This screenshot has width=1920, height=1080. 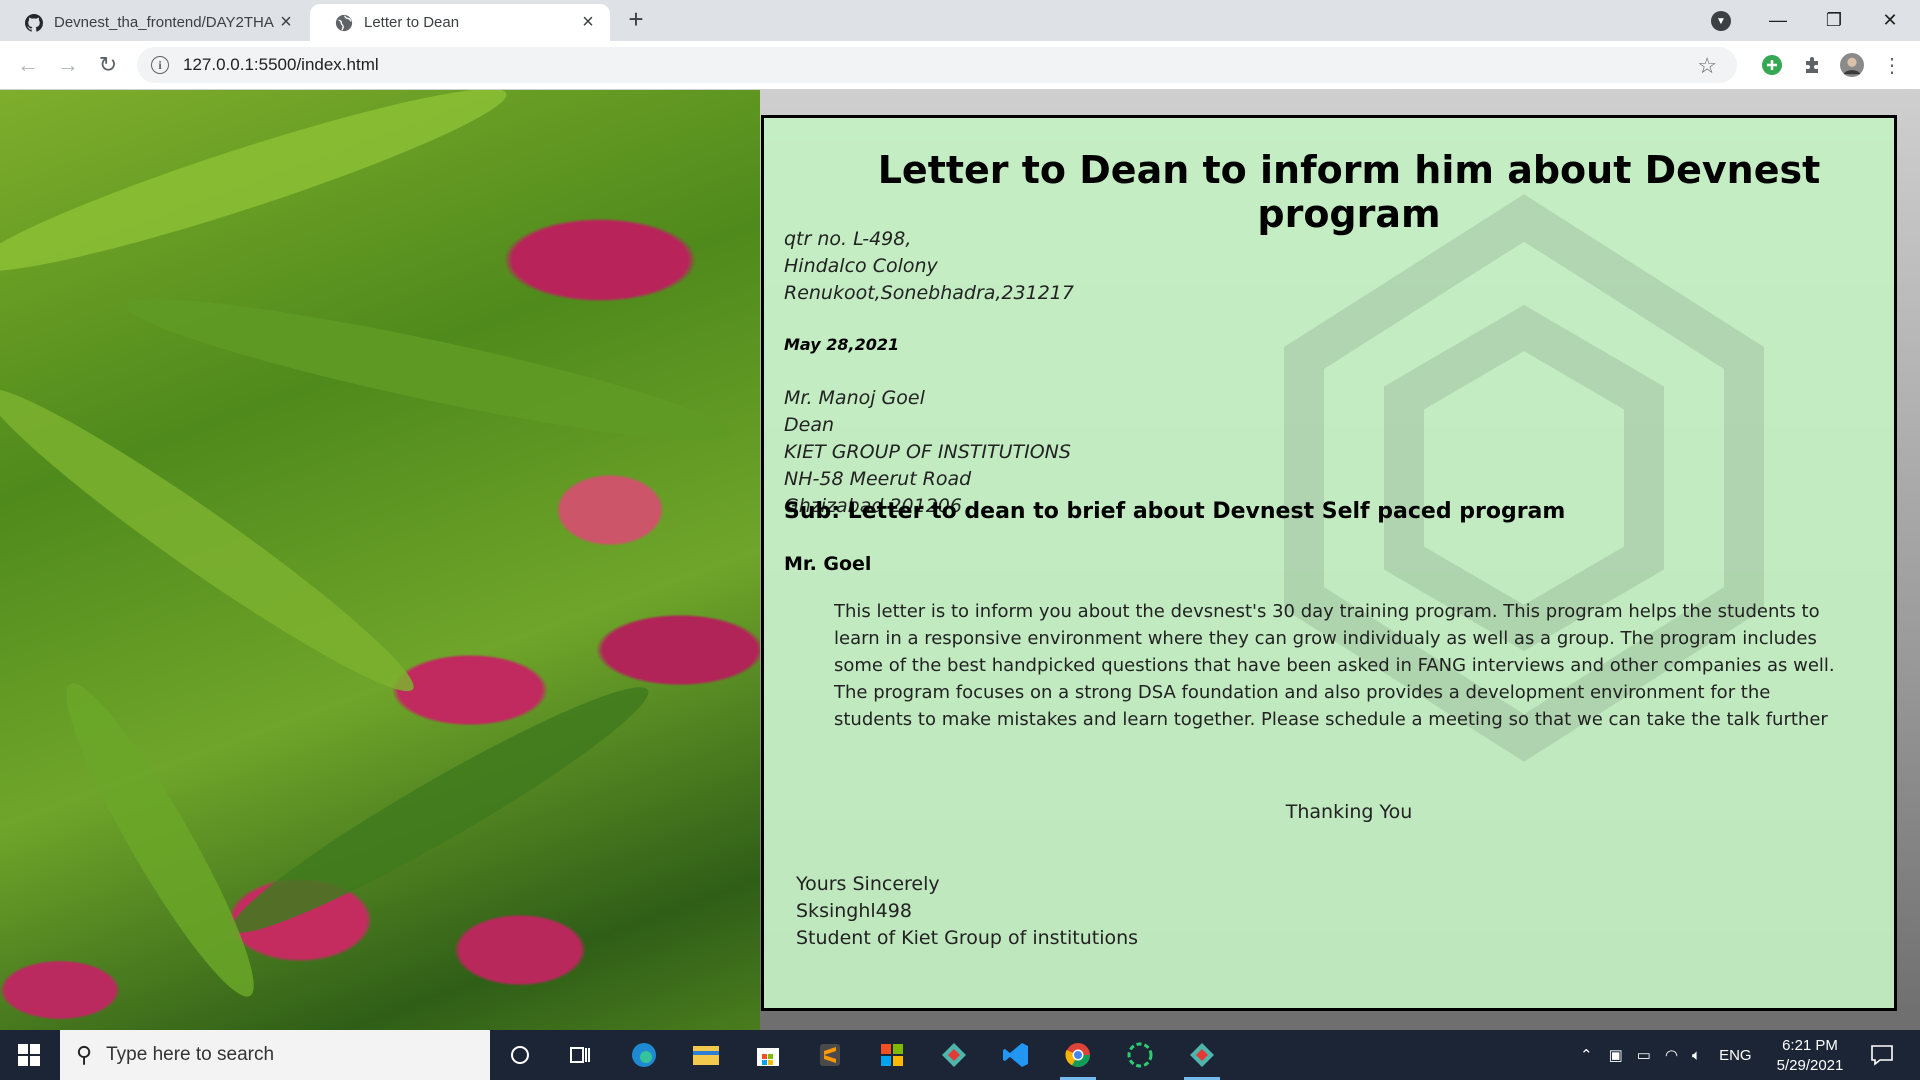 I want to click on closing-line: Sksinghl498, so click(x=854, y=911).